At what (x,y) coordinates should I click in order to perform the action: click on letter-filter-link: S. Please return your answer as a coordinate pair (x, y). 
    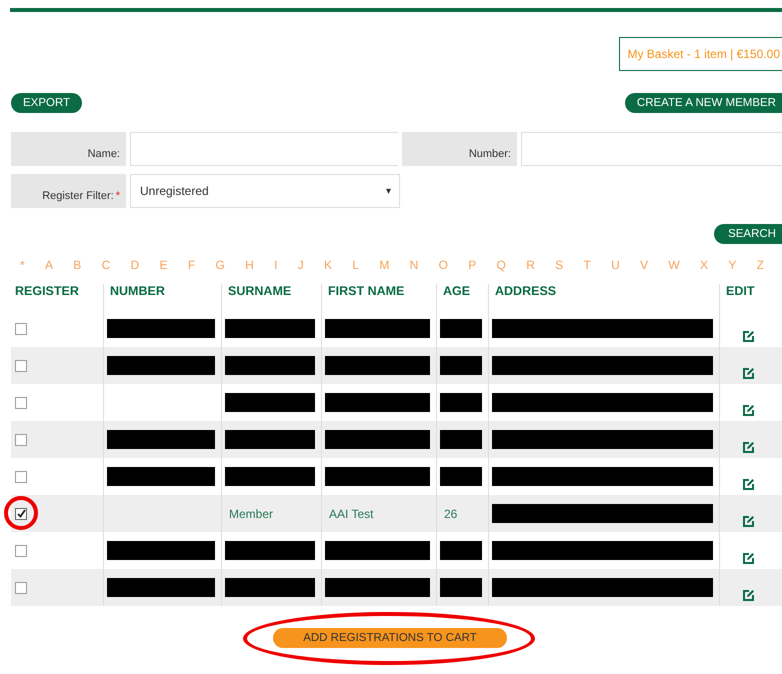
    Looking at the image, I should click on (559, 265).